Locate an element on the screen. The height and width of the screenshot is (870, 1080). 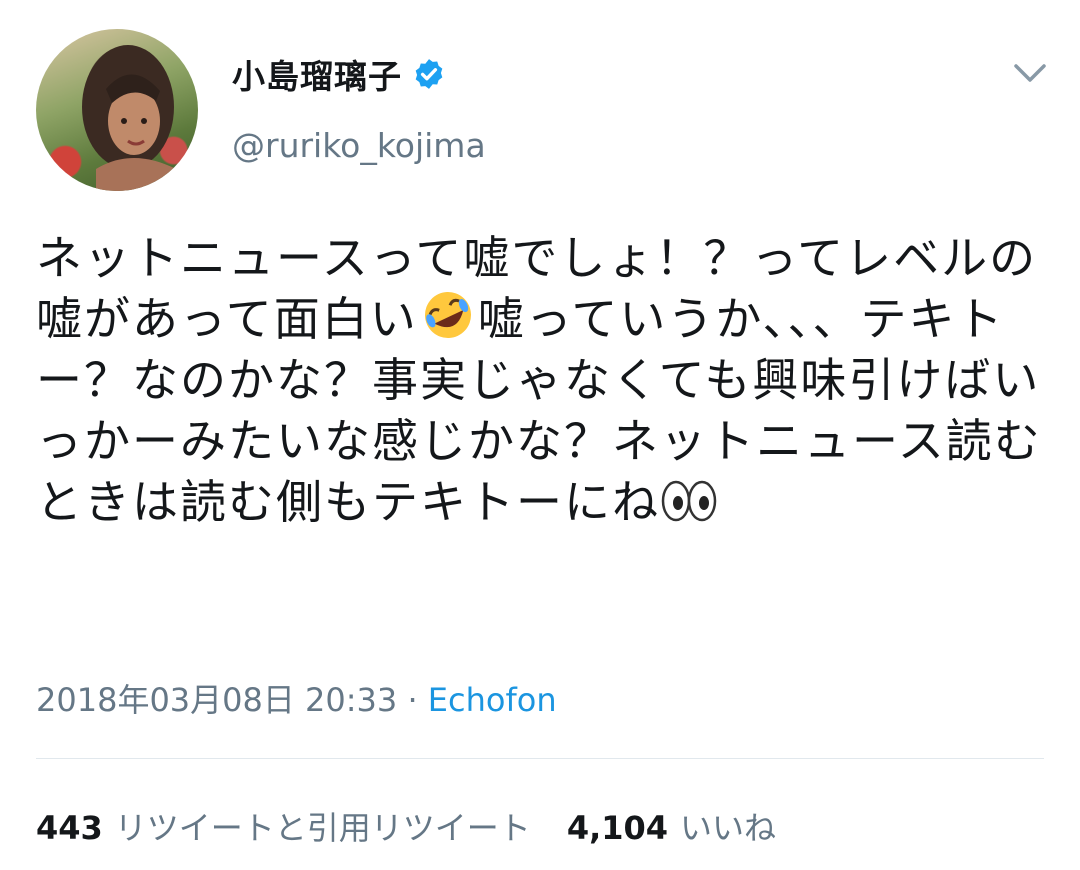
timestamp: 2018年03月08日 20:33 is located at coordinates (216, 700).